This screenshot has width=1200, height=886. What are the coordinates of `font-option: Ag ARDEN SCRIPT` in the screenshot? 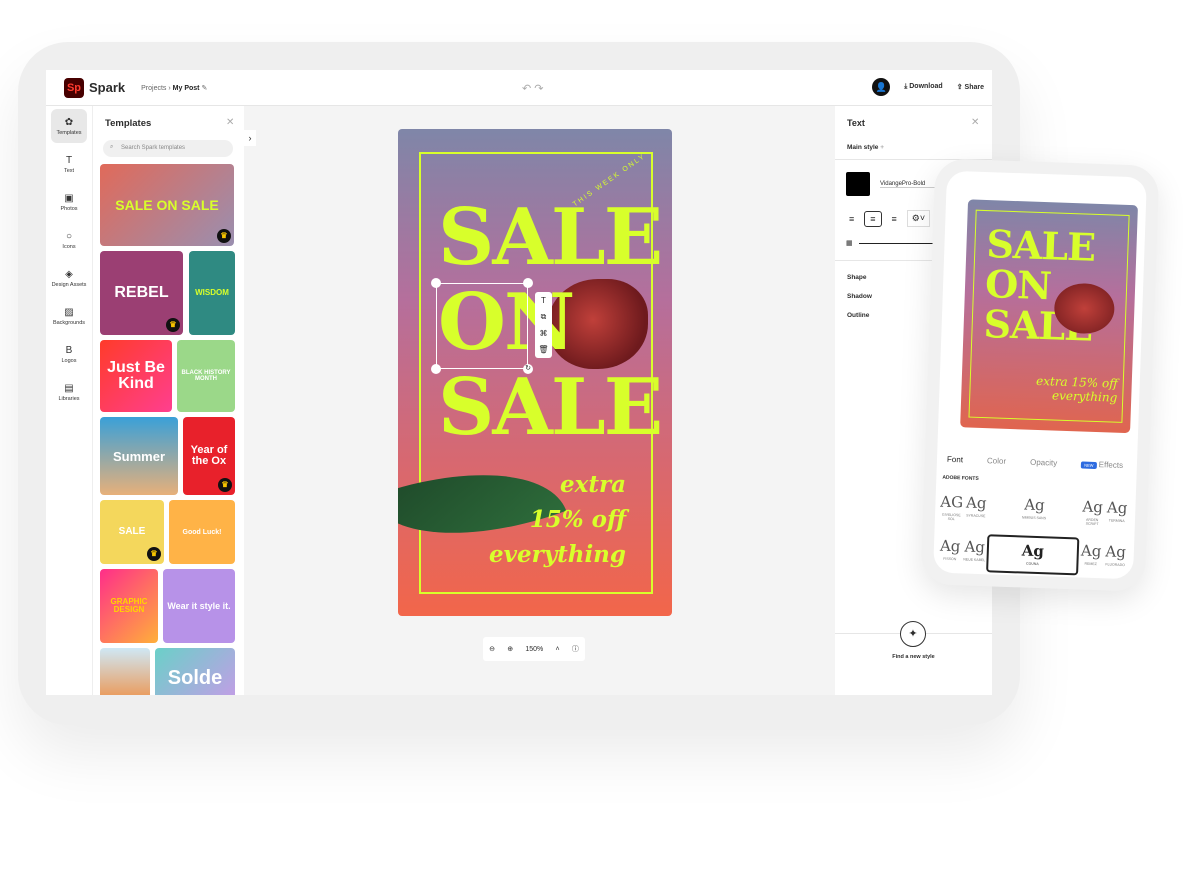 It's located at (1093, 512).